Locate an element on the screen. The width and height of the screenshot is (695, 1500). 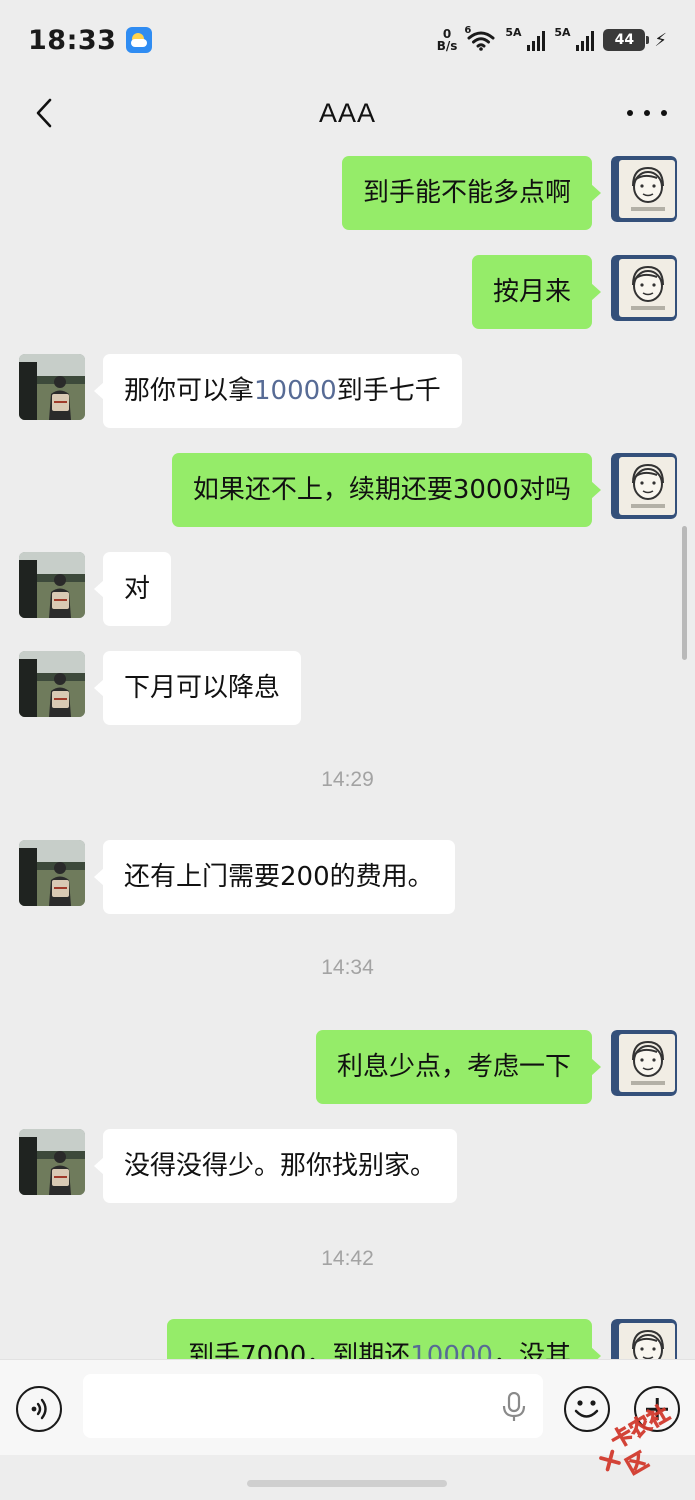
message-input is located at coordinates (313, 1406).